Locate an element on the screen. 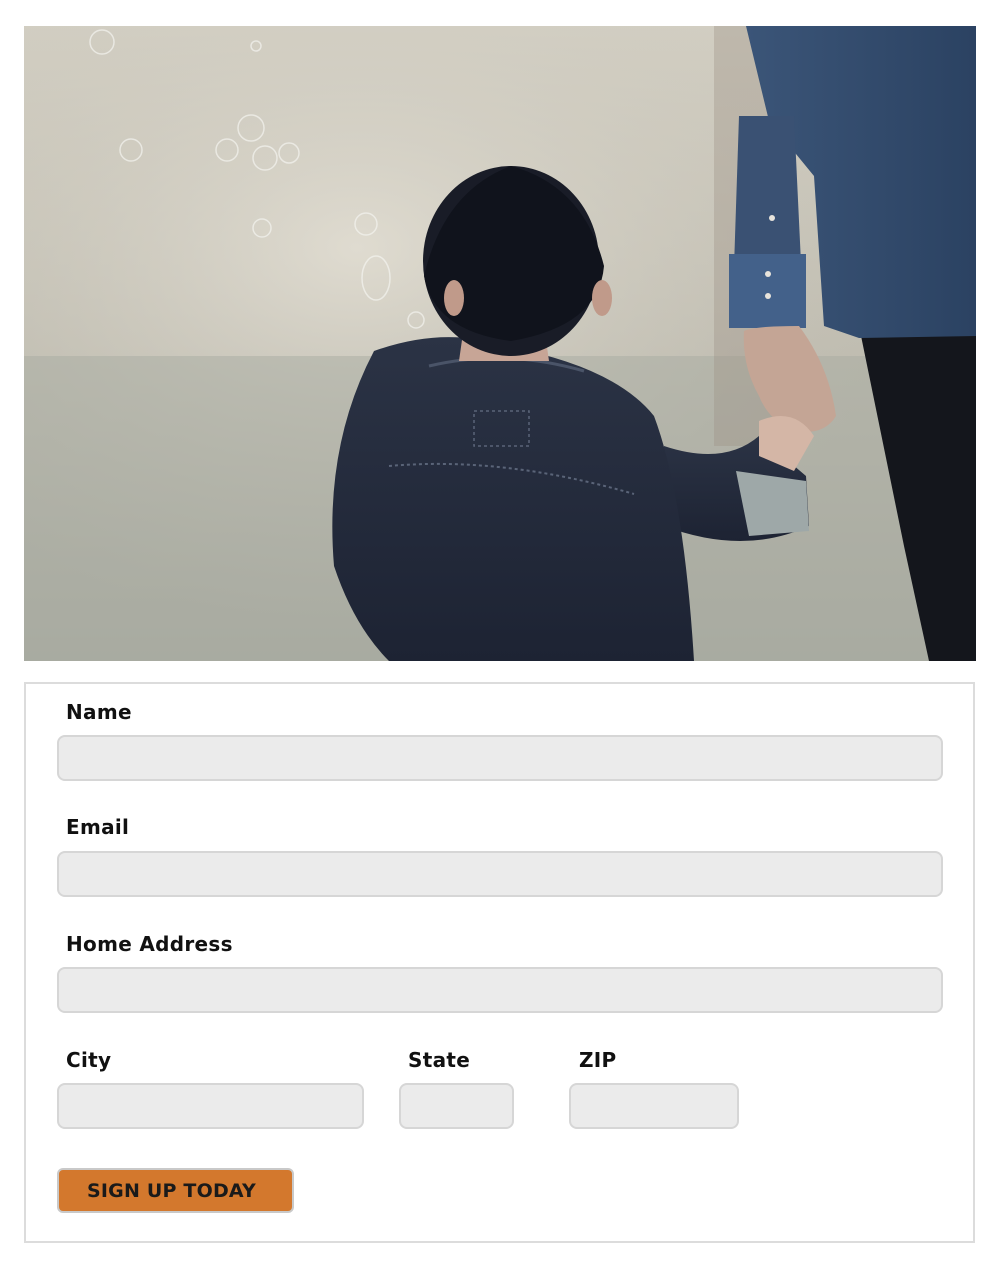 The height and width of the screenshot is (1267, 1000). name-label: Name is located at coordinates (99, 712).